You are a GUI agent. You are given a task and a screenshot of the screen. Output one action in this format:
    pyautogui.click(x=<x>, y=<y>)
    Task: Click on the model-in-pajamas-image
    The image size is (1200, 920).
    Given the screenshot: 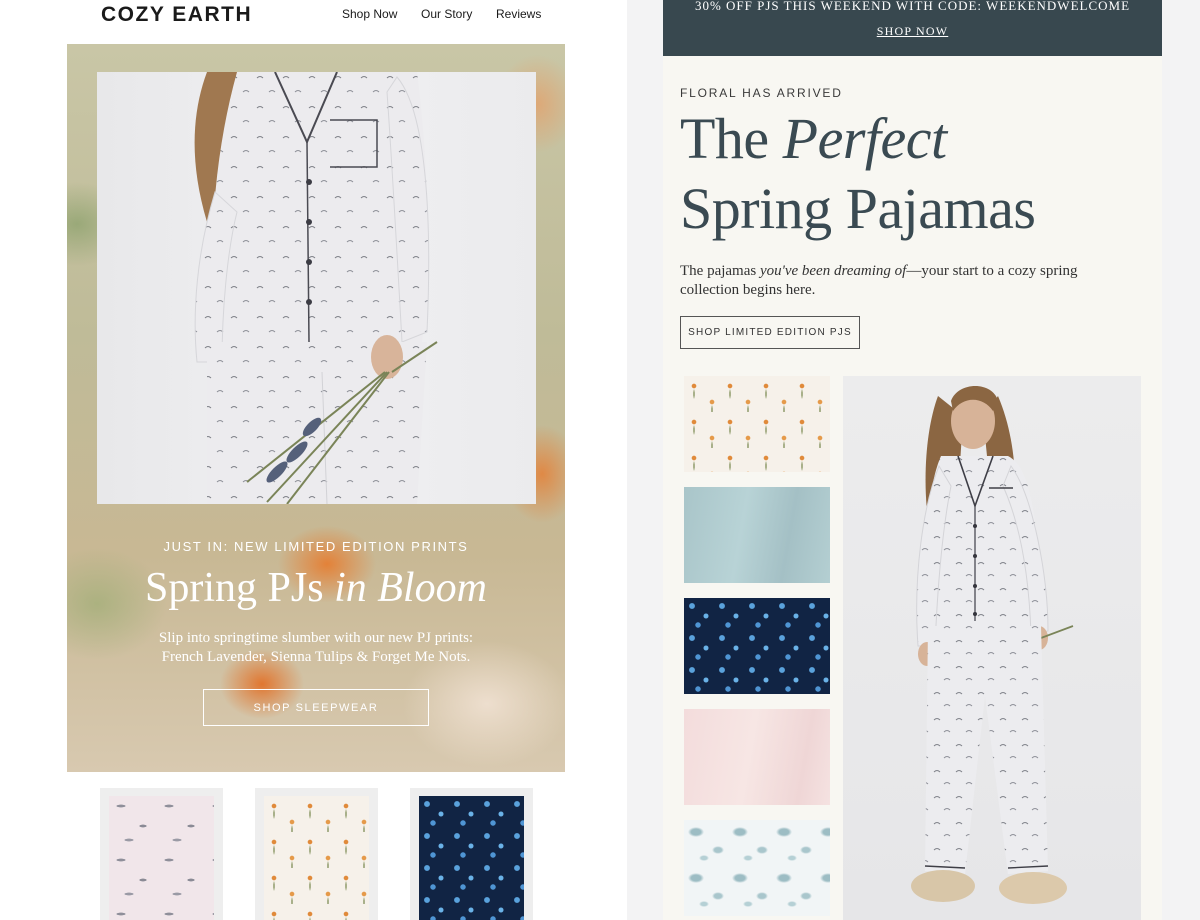 What is the action you would take?
    pyautogui.click(x=316, y=288)
    